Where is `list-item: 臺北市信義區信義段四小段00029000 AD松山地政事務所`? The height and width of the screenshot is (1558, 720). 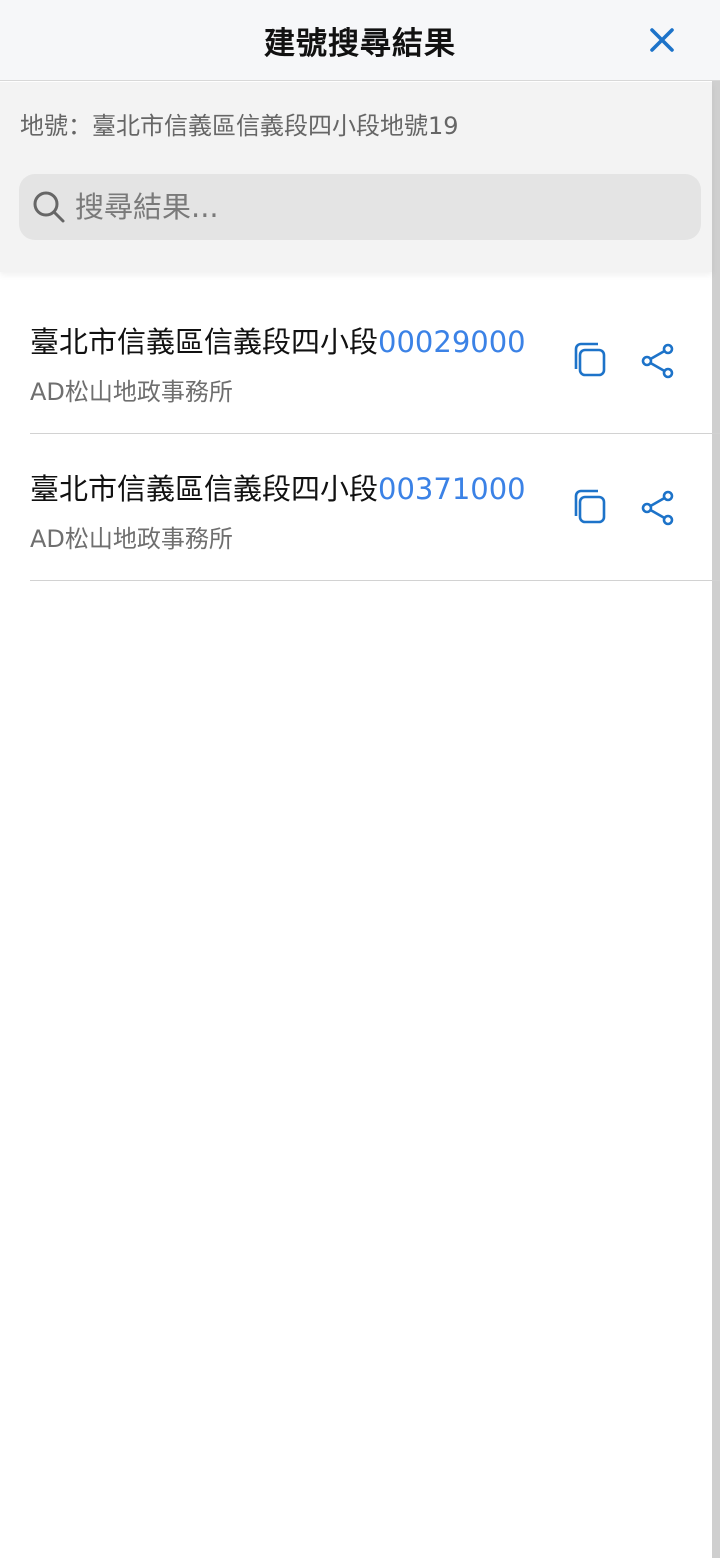 list-item: 臺北市信義區信義段四小段00029000 AD松山地政事務所 is located at coordinates (360, 360).